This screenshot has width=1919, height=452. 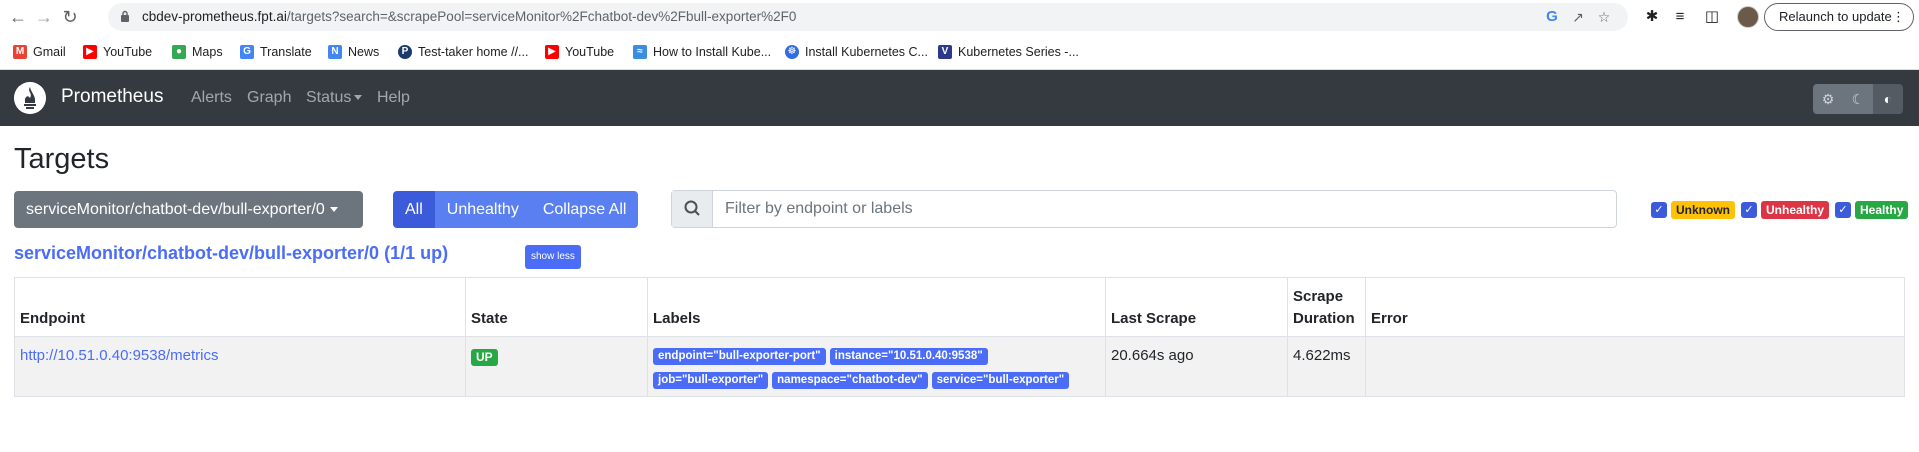 I want to click on nav-graph: Graph, so click(x=269, y=98).